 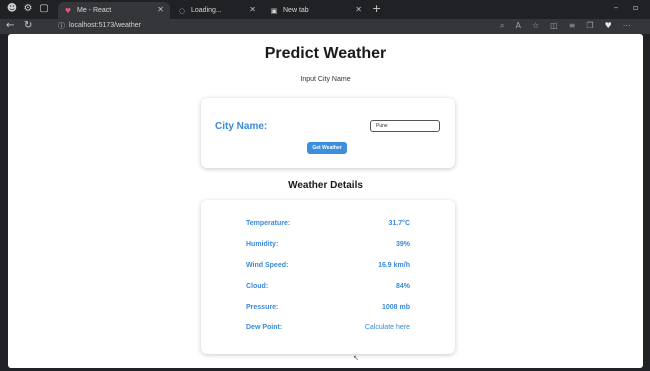 I want to click on detail-row-pressure: Pressure: 1008 mb, so click(x=328, y=309).